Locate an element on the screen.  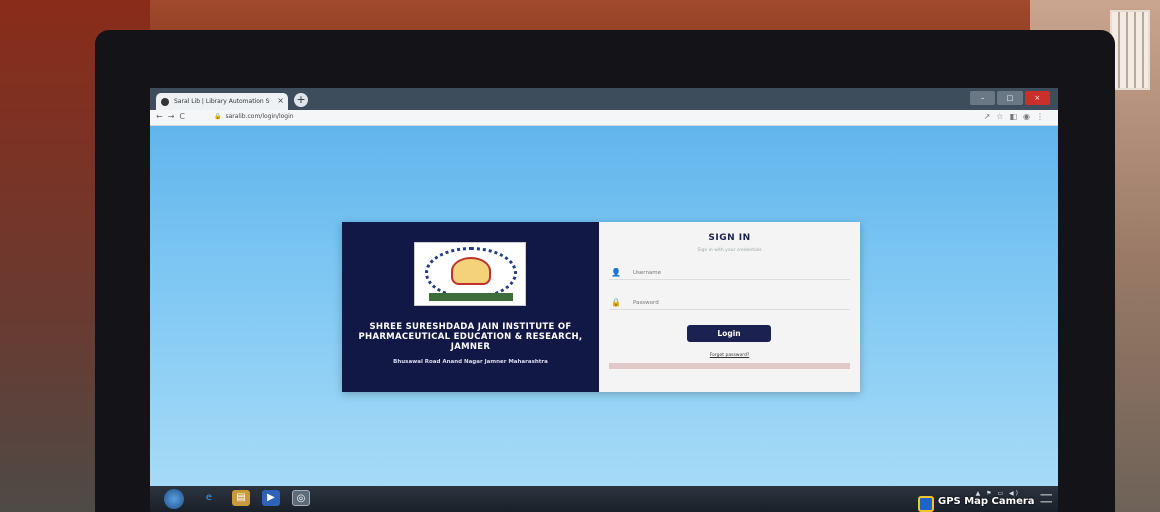
camera-icon is located at coordinates (926, 504).